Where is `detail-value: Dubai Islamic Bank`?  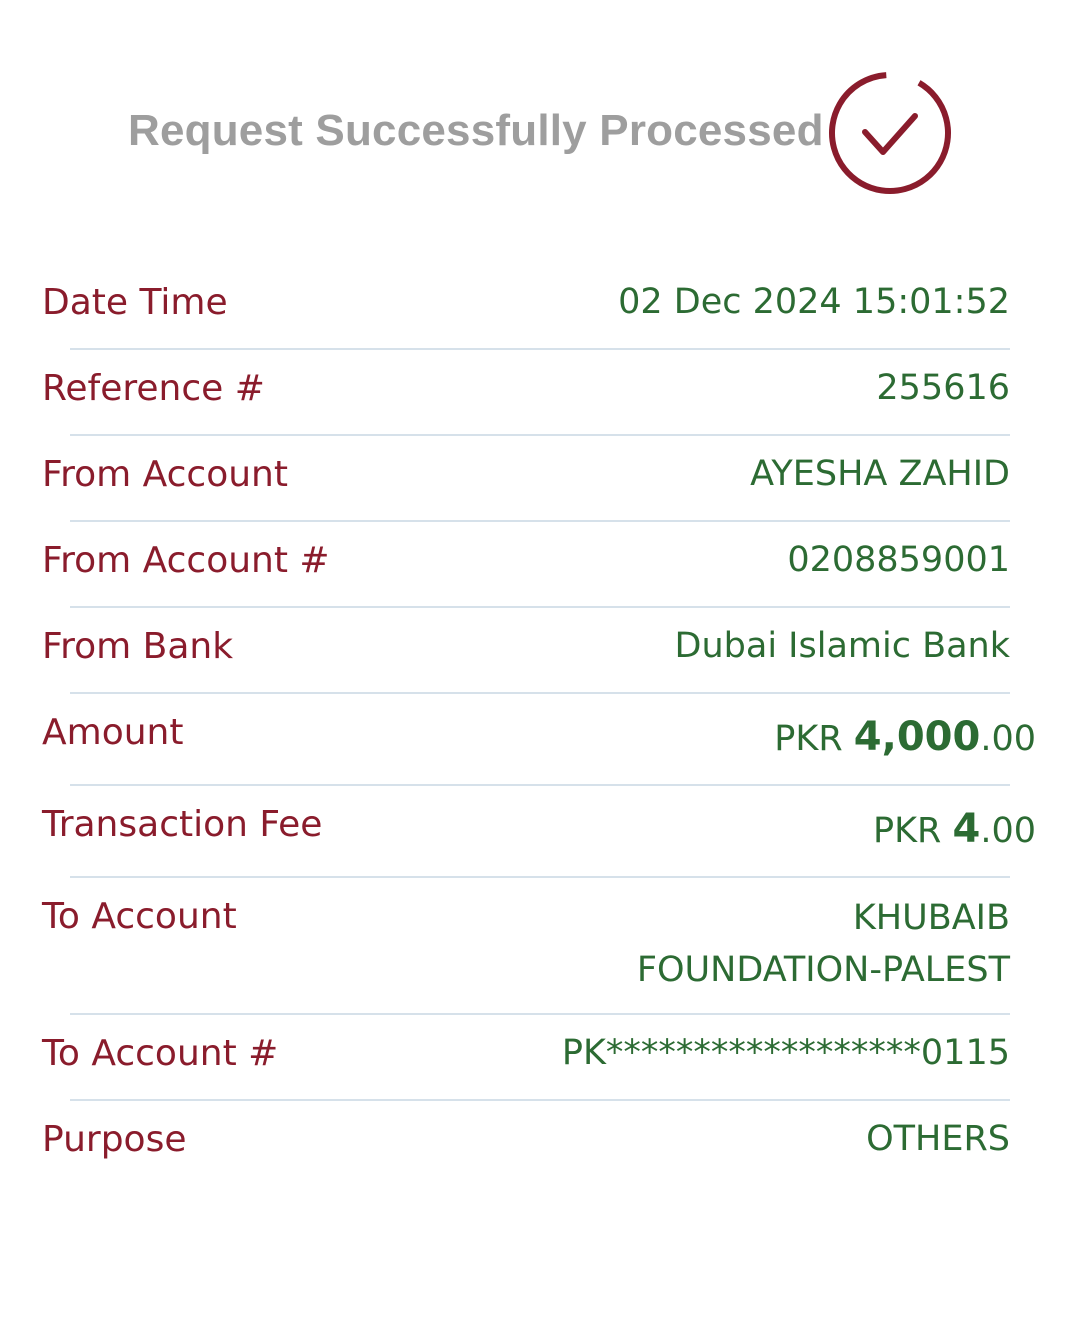 detail-value: Dubai Islamic Bank is located at coordinates (842, 646).